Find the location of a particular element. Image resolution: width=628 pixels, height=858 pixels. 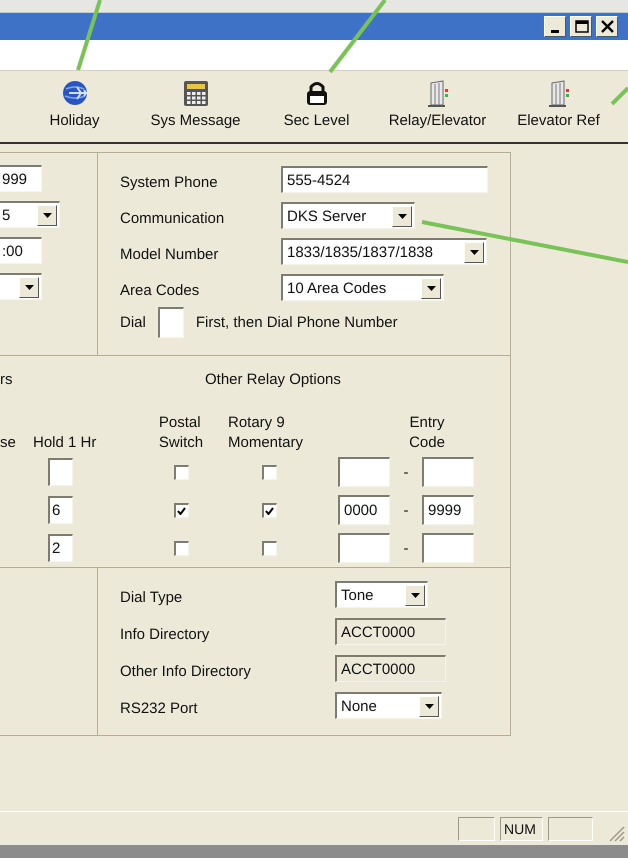

toolbar-button: Sys Message is located at coordinates (195, 106).